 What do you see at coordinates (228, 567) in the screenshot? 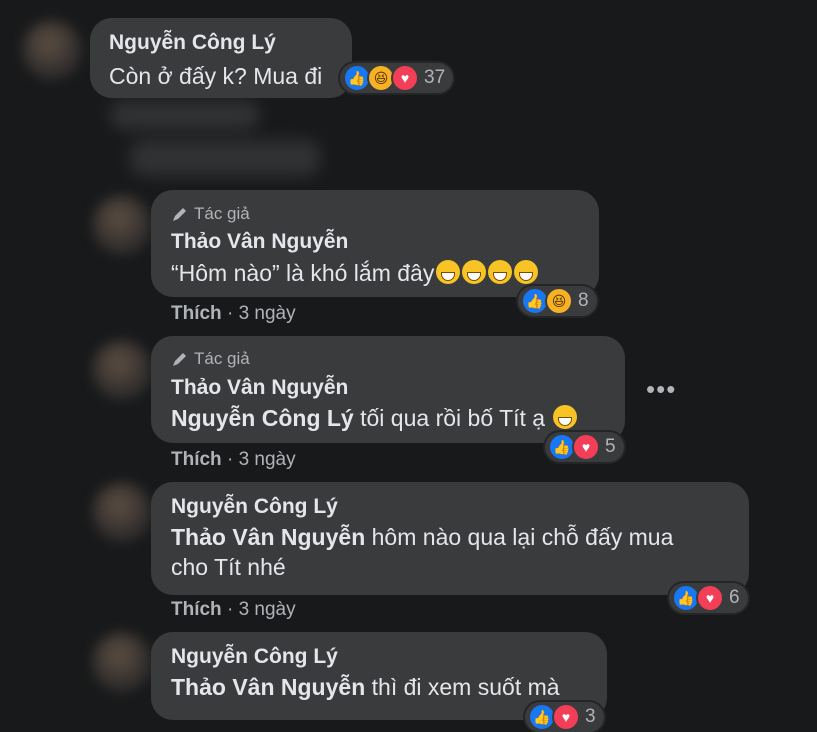
I see `comment-text-line: cho Tít nhé` at bounding box center [228, 567].